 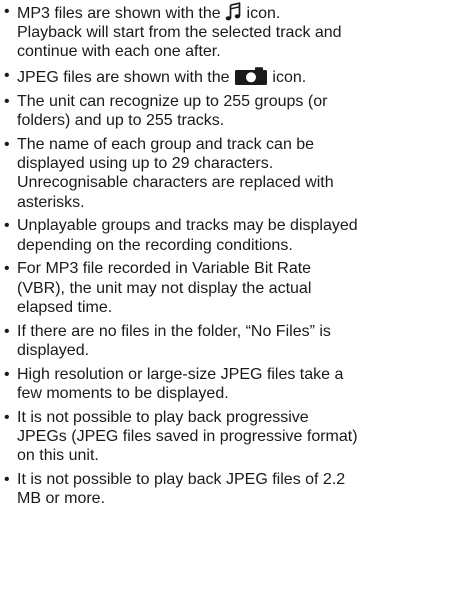 I want to click on note-line: JPEG files are shown with the icon., so click(x=245, y=76).